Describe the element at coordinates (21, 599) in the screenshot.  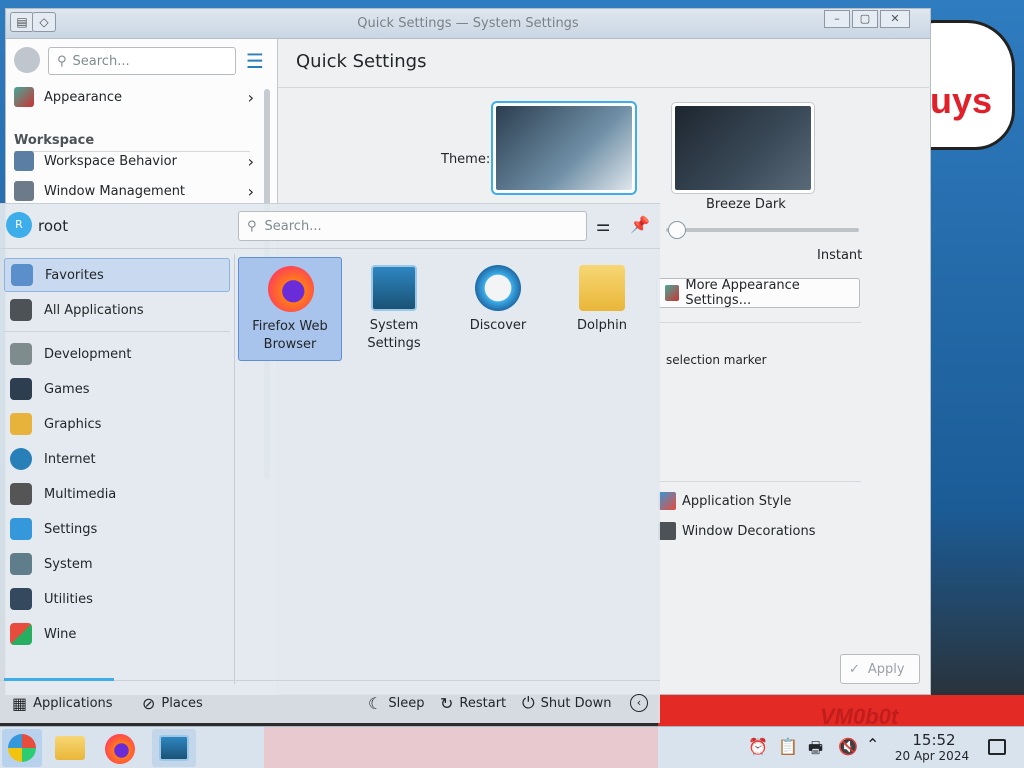
I see `utilities-icon` at that location.